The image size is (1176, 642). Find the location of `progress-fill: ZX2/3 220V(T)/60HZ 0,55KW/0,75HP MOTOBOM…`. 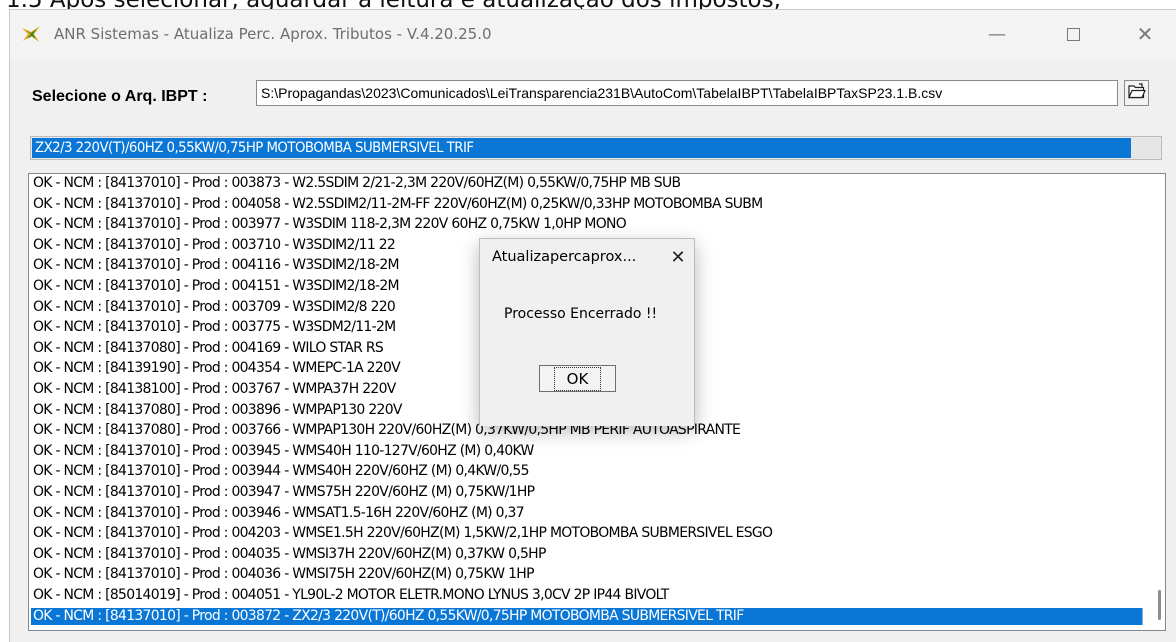

progress-fill: ZX2/3 220V(T)/60HZ 0,55KW/0,75HP MOTOBOM… is located at coordinates (581, 148).